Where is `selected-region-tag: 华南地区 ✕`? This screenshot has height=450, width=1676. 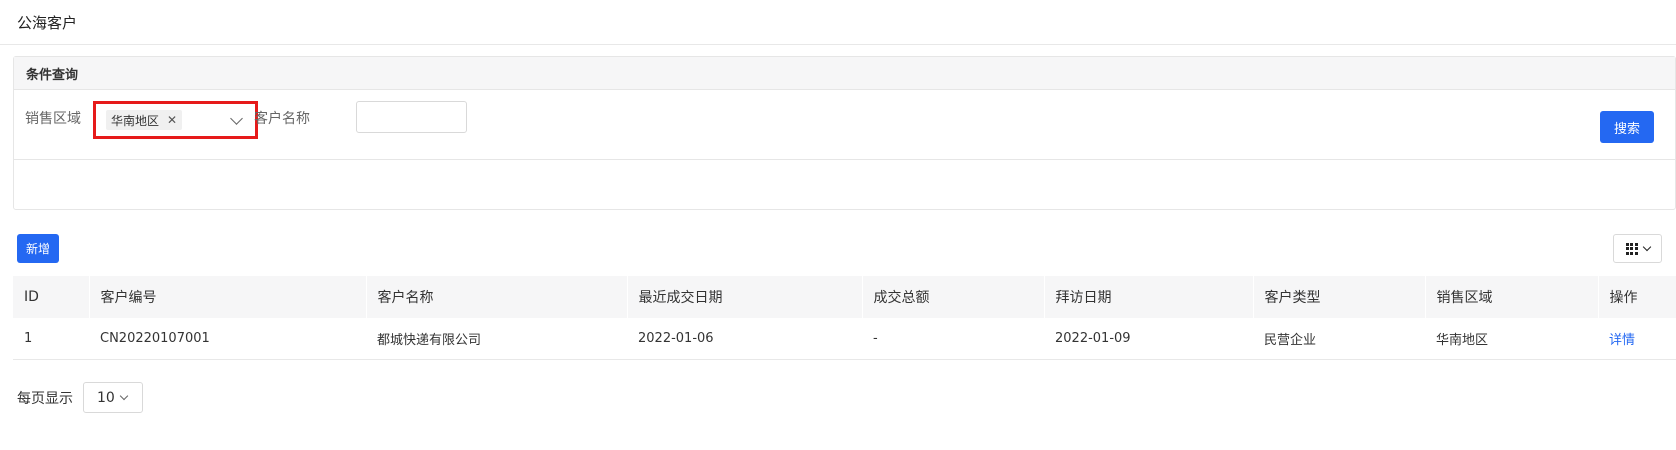
selected-region-tag: 华南地区 ✕ is located at coordinates (144, 120).